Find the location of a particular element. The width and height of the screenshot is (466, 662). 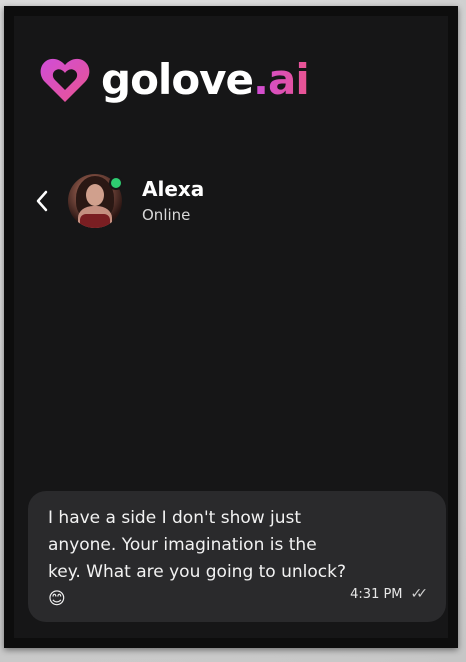

chevron-left-icon is located at coordinates (42, 201).